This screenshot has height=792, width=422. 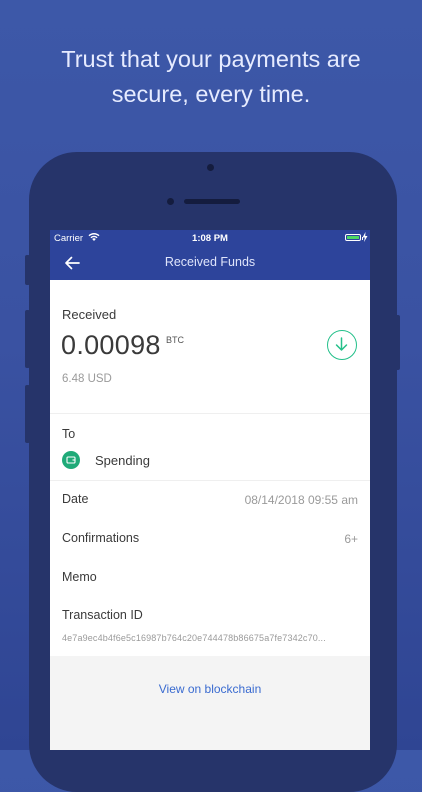 What do you see at coordinates (351, 539) in the screenshot?
I see `confirmations-value: 6+` at bounding box center [351, 539].